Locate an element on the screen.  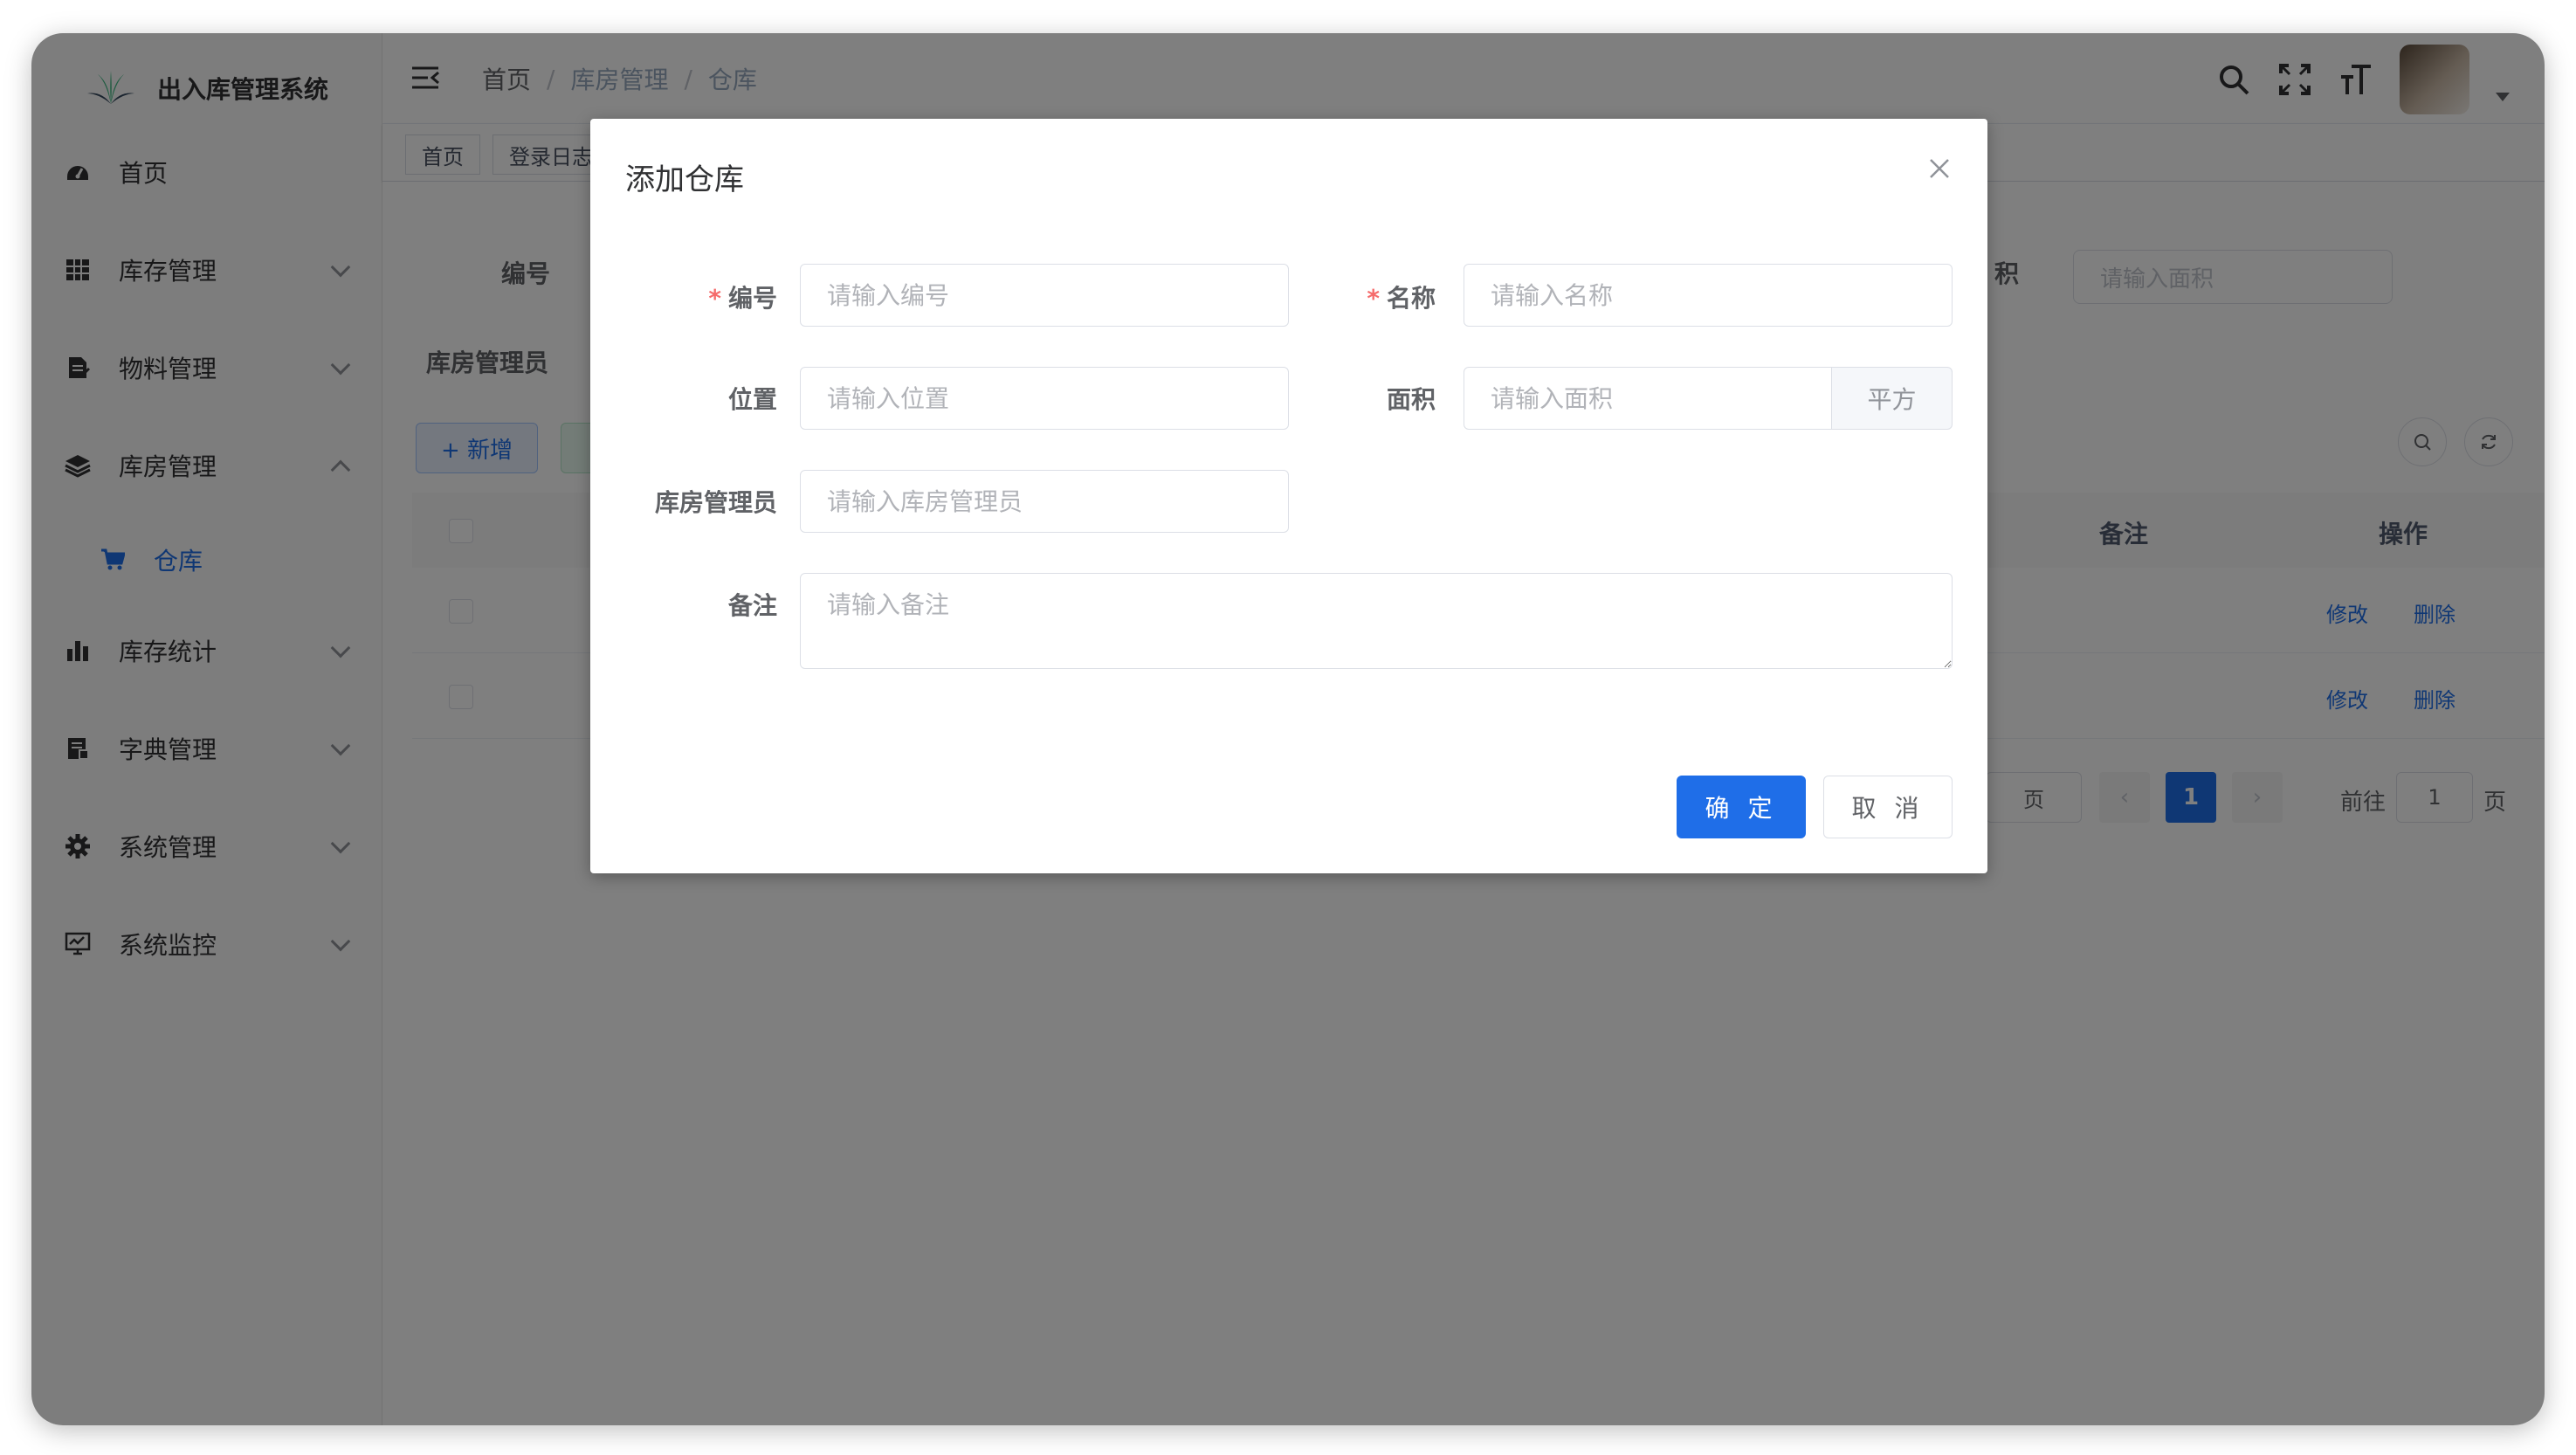
area-unit: 平方 is located at coordinates (1892, 398).